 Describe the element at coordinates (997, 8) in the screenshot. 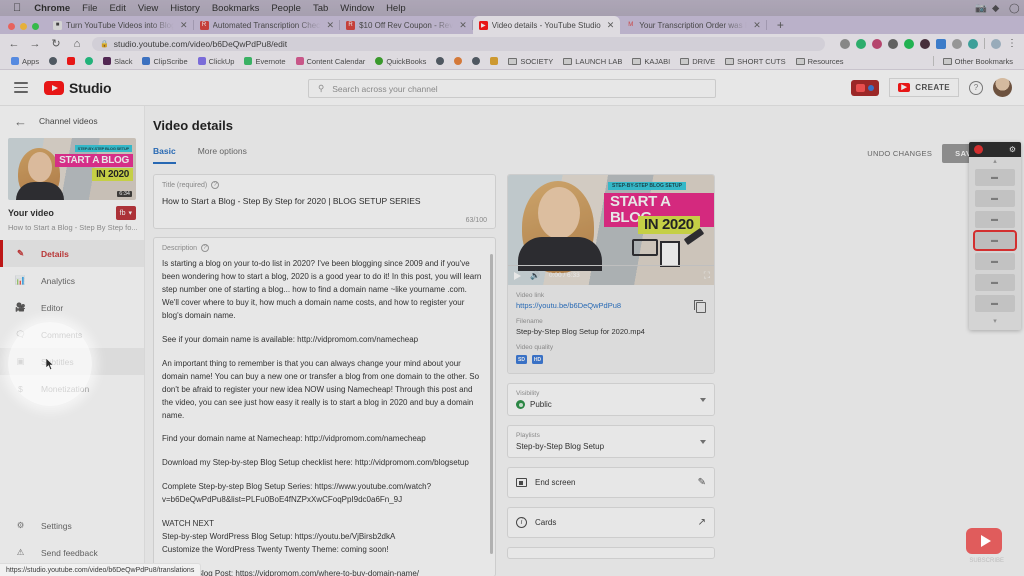

I see `dropbox-icon: ◆` at that location.